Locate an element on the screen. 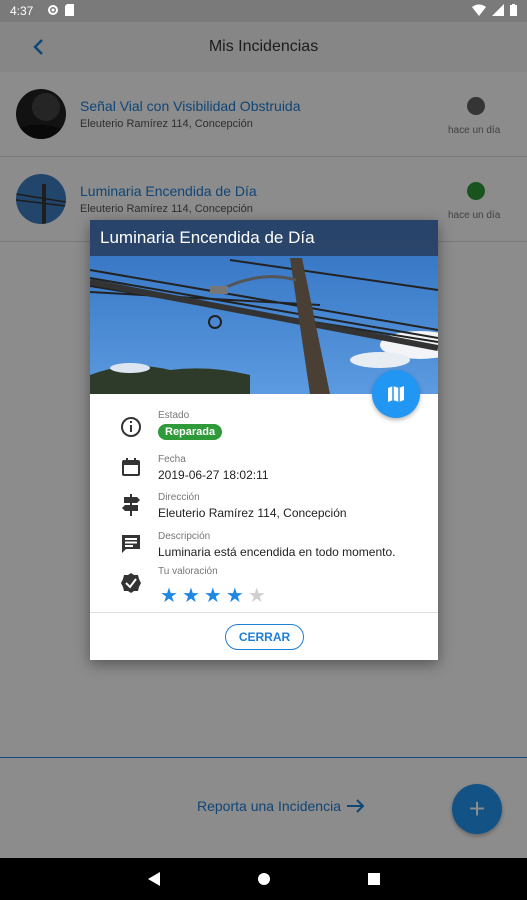  fecha-label: Fecha is located at coordinates (172, 459).